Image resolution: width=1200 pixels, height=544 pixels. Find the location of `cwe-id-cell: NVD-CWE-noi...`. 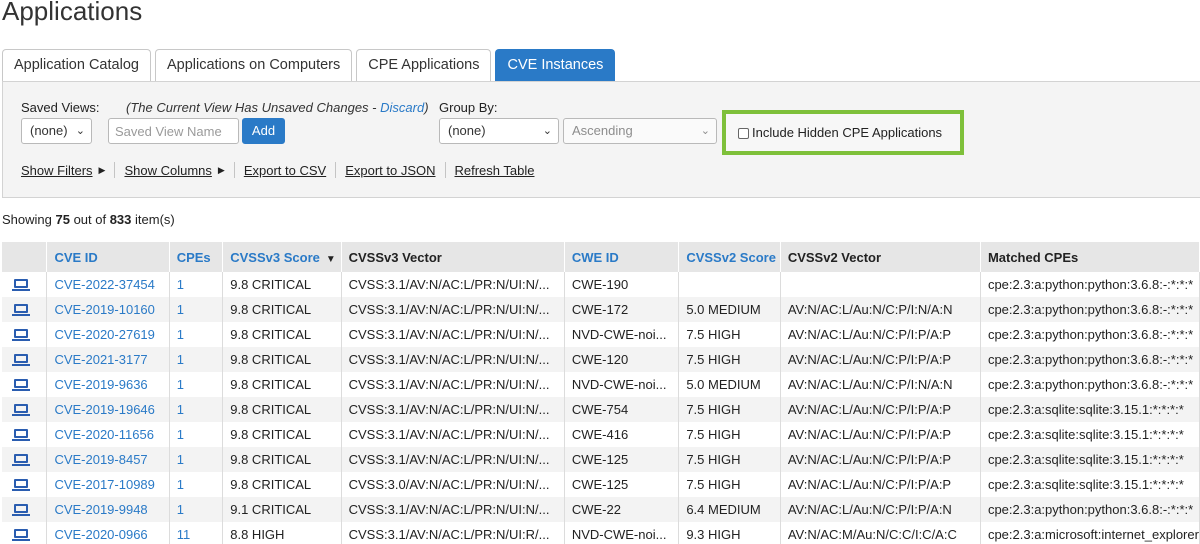

cwe-id-cell: NVD-CWE-noi... is located at coordinates (622, 334).